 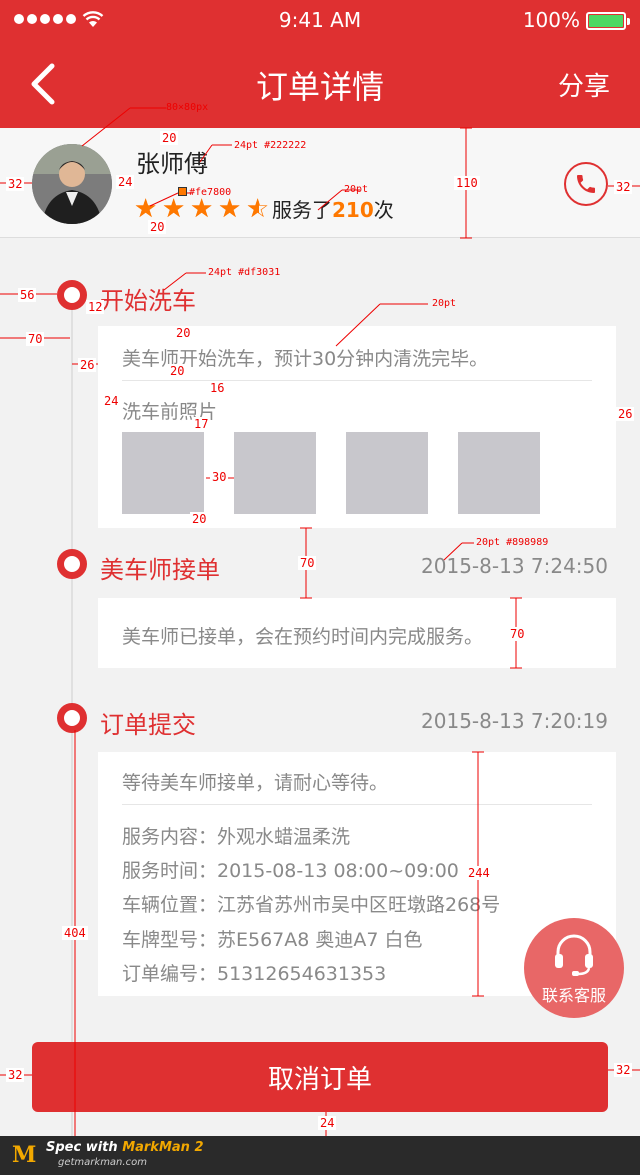 What do you see at coordinates (290, 871) in the screenshot?
I see `detail-time: 服务时间：2015-08-13 08:00~09:00` at bounding box center [290, 871].